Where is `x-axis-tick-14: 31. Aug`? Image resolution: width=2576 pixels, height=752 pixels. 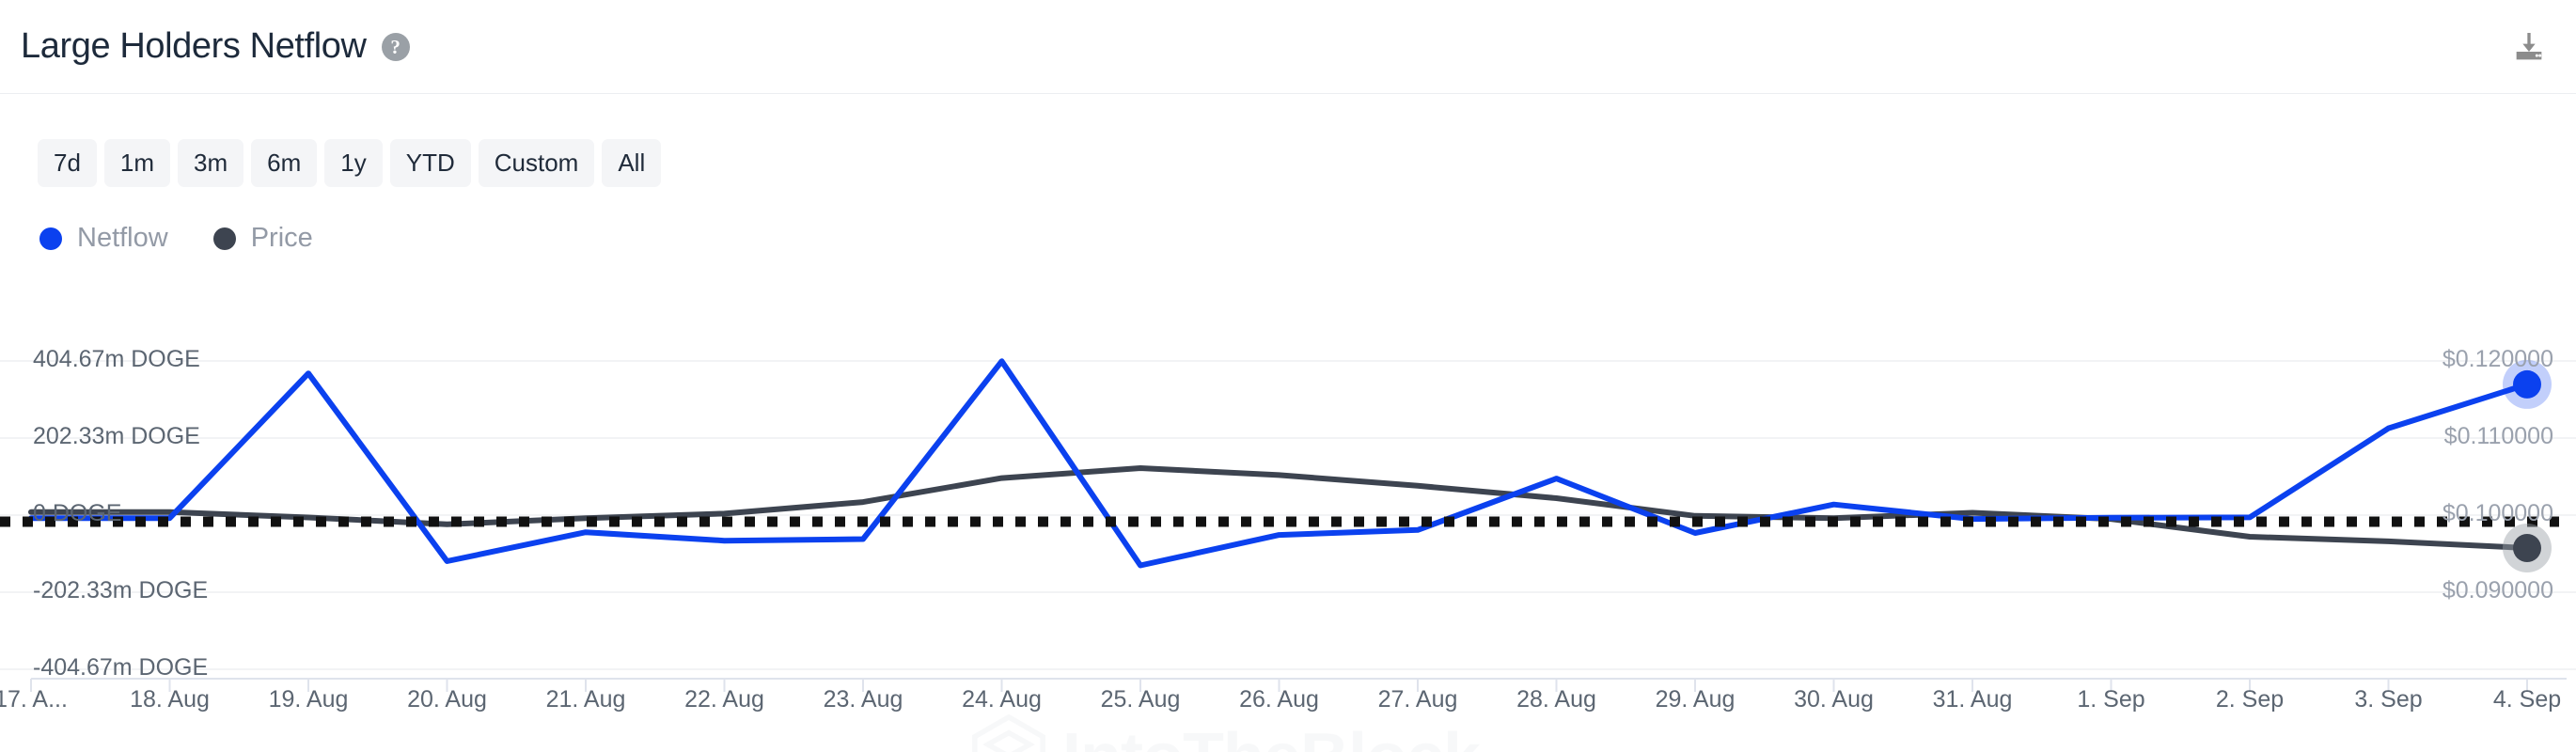 x-axis-tick-14: 31. Aug is located at coordinates (1972, 699).